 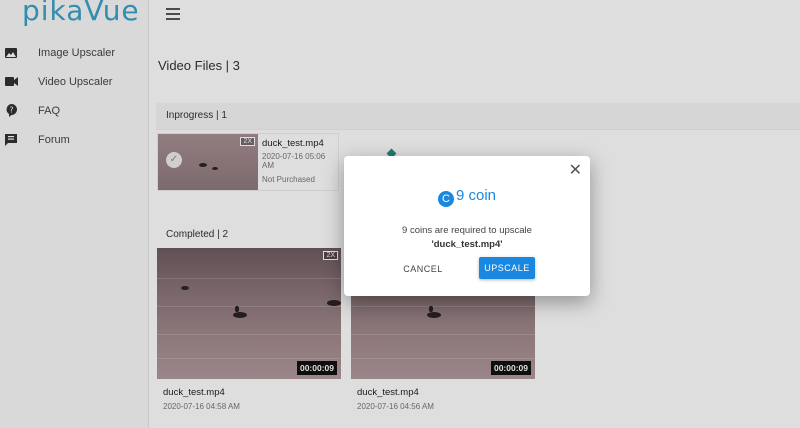 What do you see at coordinates (507, 268) in the screenshot?
I see `upscale-button: UPSCALE` at bounding box center [507, 268].